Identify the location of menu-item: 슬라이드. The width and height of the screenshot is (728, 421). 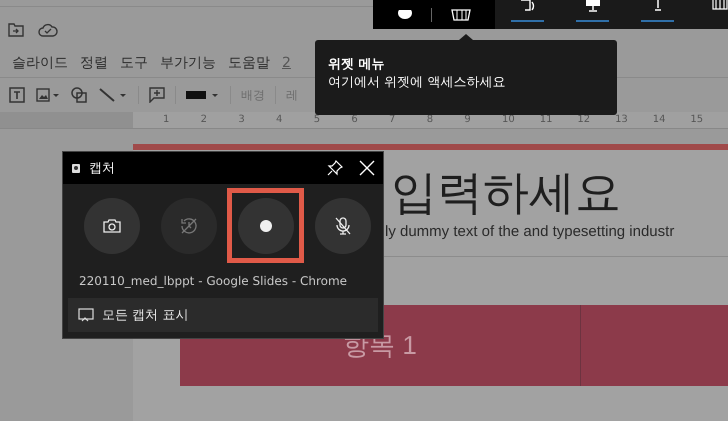
(40, 63).